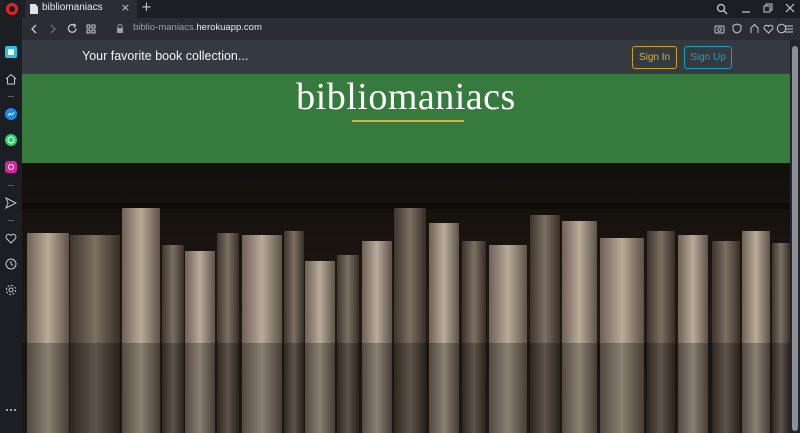 The width and height of the screenshot is (800, 433). What do you see at coordinates (408, 121) in the screenshot?
I see `title-underline` at bounding box center [408, 121].